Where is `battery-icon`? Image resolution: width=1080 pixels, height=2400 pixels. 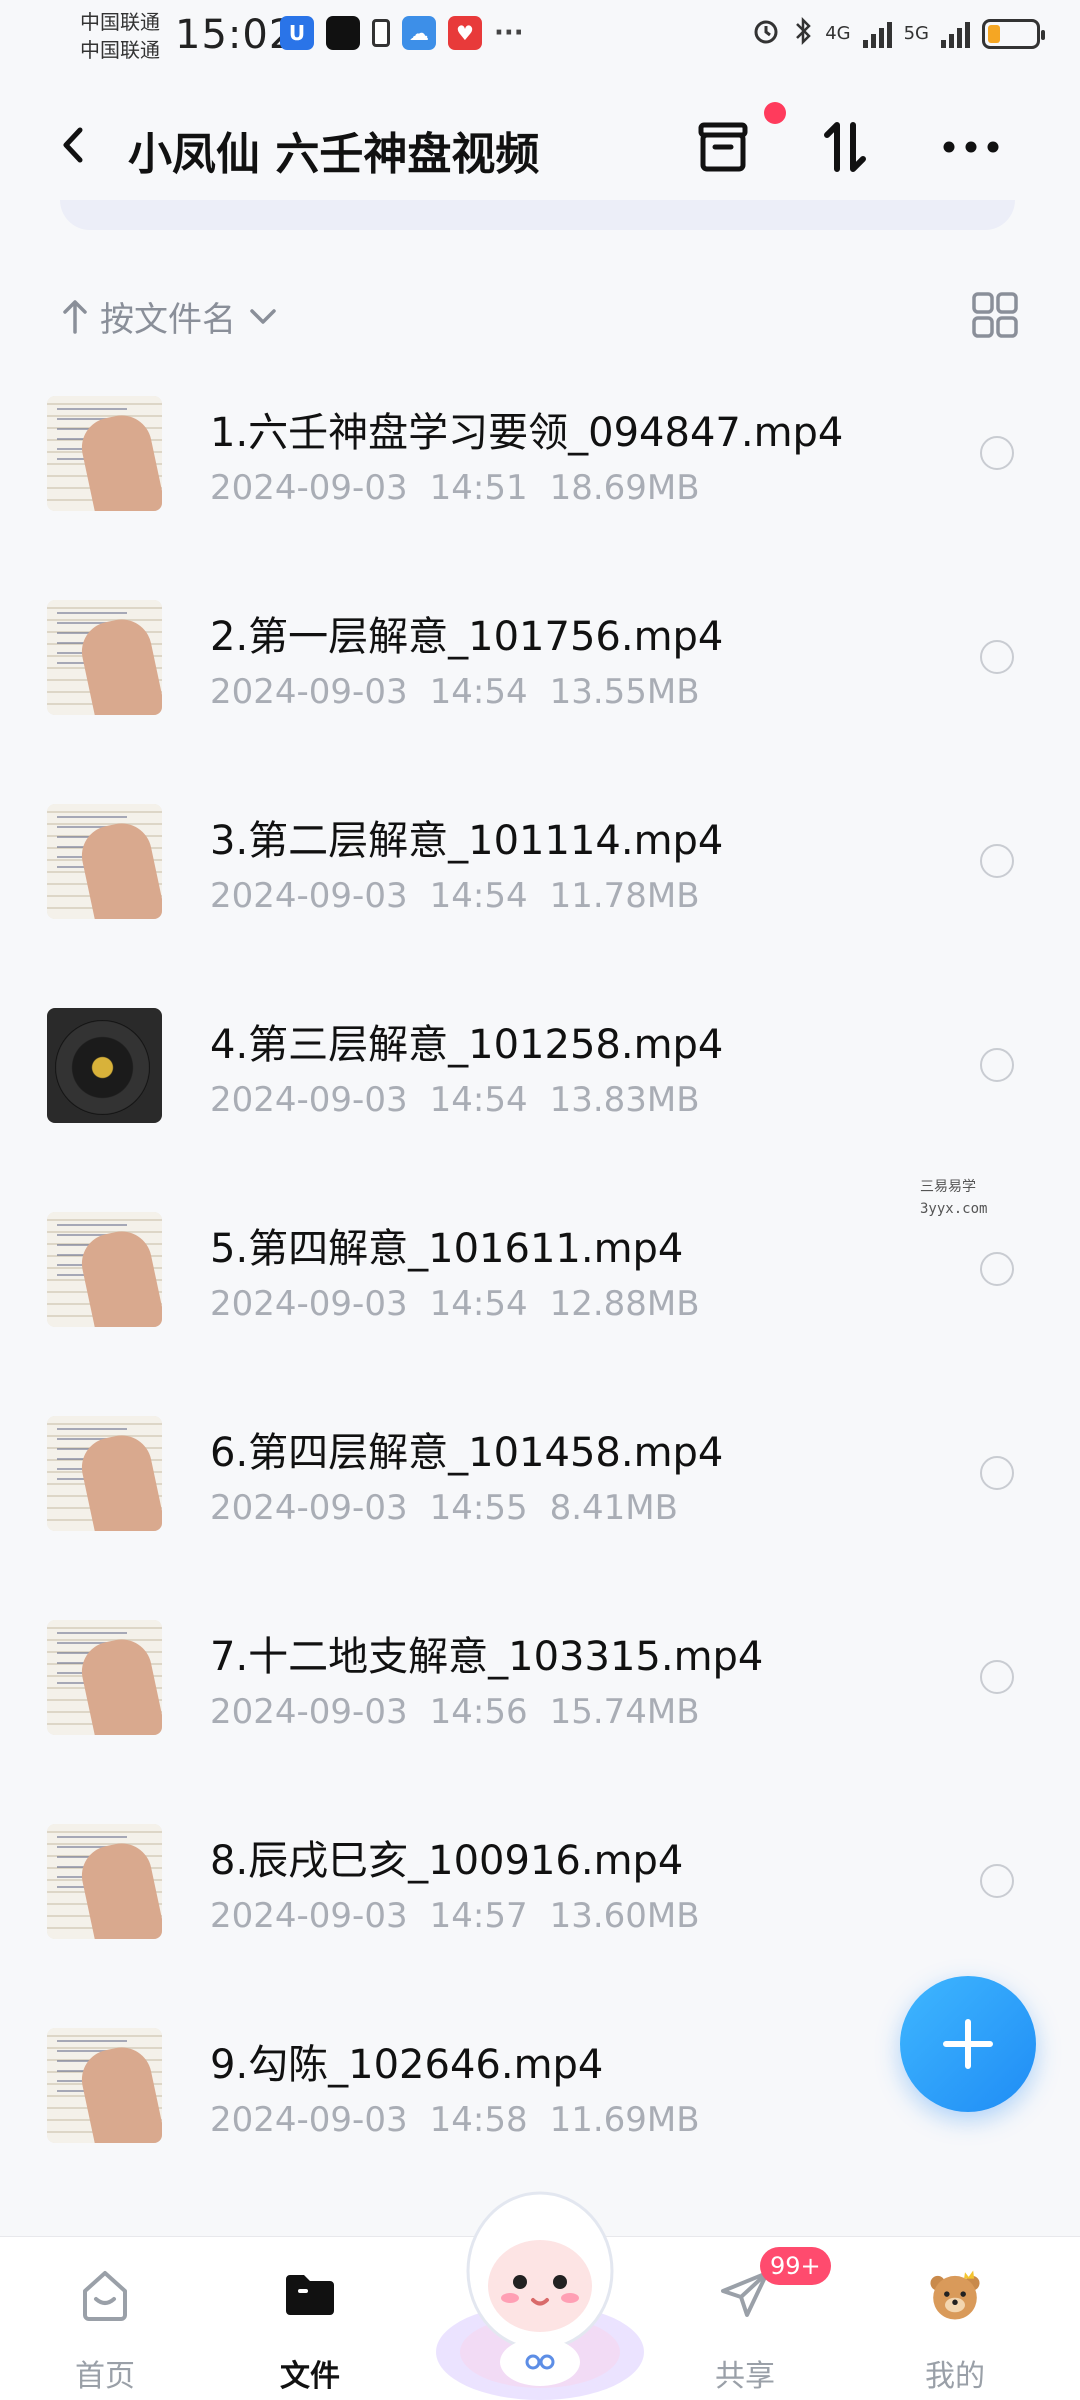 battery-icon is located at coordinates (1013, 33).